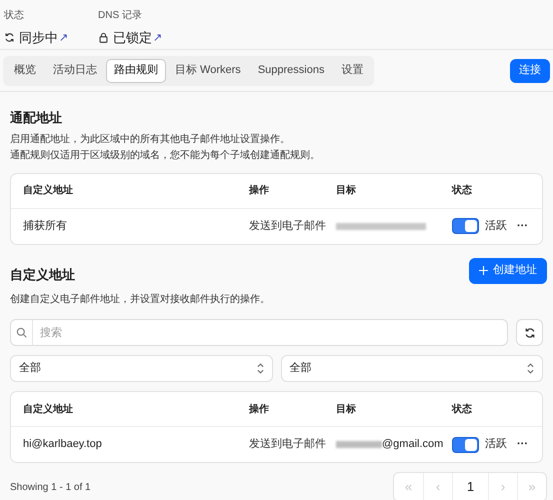 This screenshot has height=500, width=553. What do you see at coordinates (50, 487) in the screenshot?
I see `pagination-summary: Showing 1 - 1 of 1` at bounding box center [50, 487].